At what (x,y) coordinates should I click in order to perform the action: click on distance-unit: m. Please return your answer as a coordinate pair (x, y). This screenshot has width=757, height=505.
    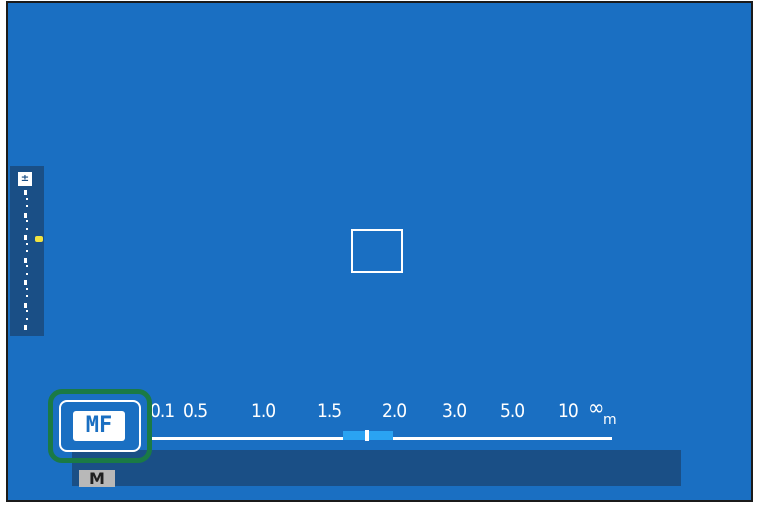
    Looking at the image, I should click on (610, 420).